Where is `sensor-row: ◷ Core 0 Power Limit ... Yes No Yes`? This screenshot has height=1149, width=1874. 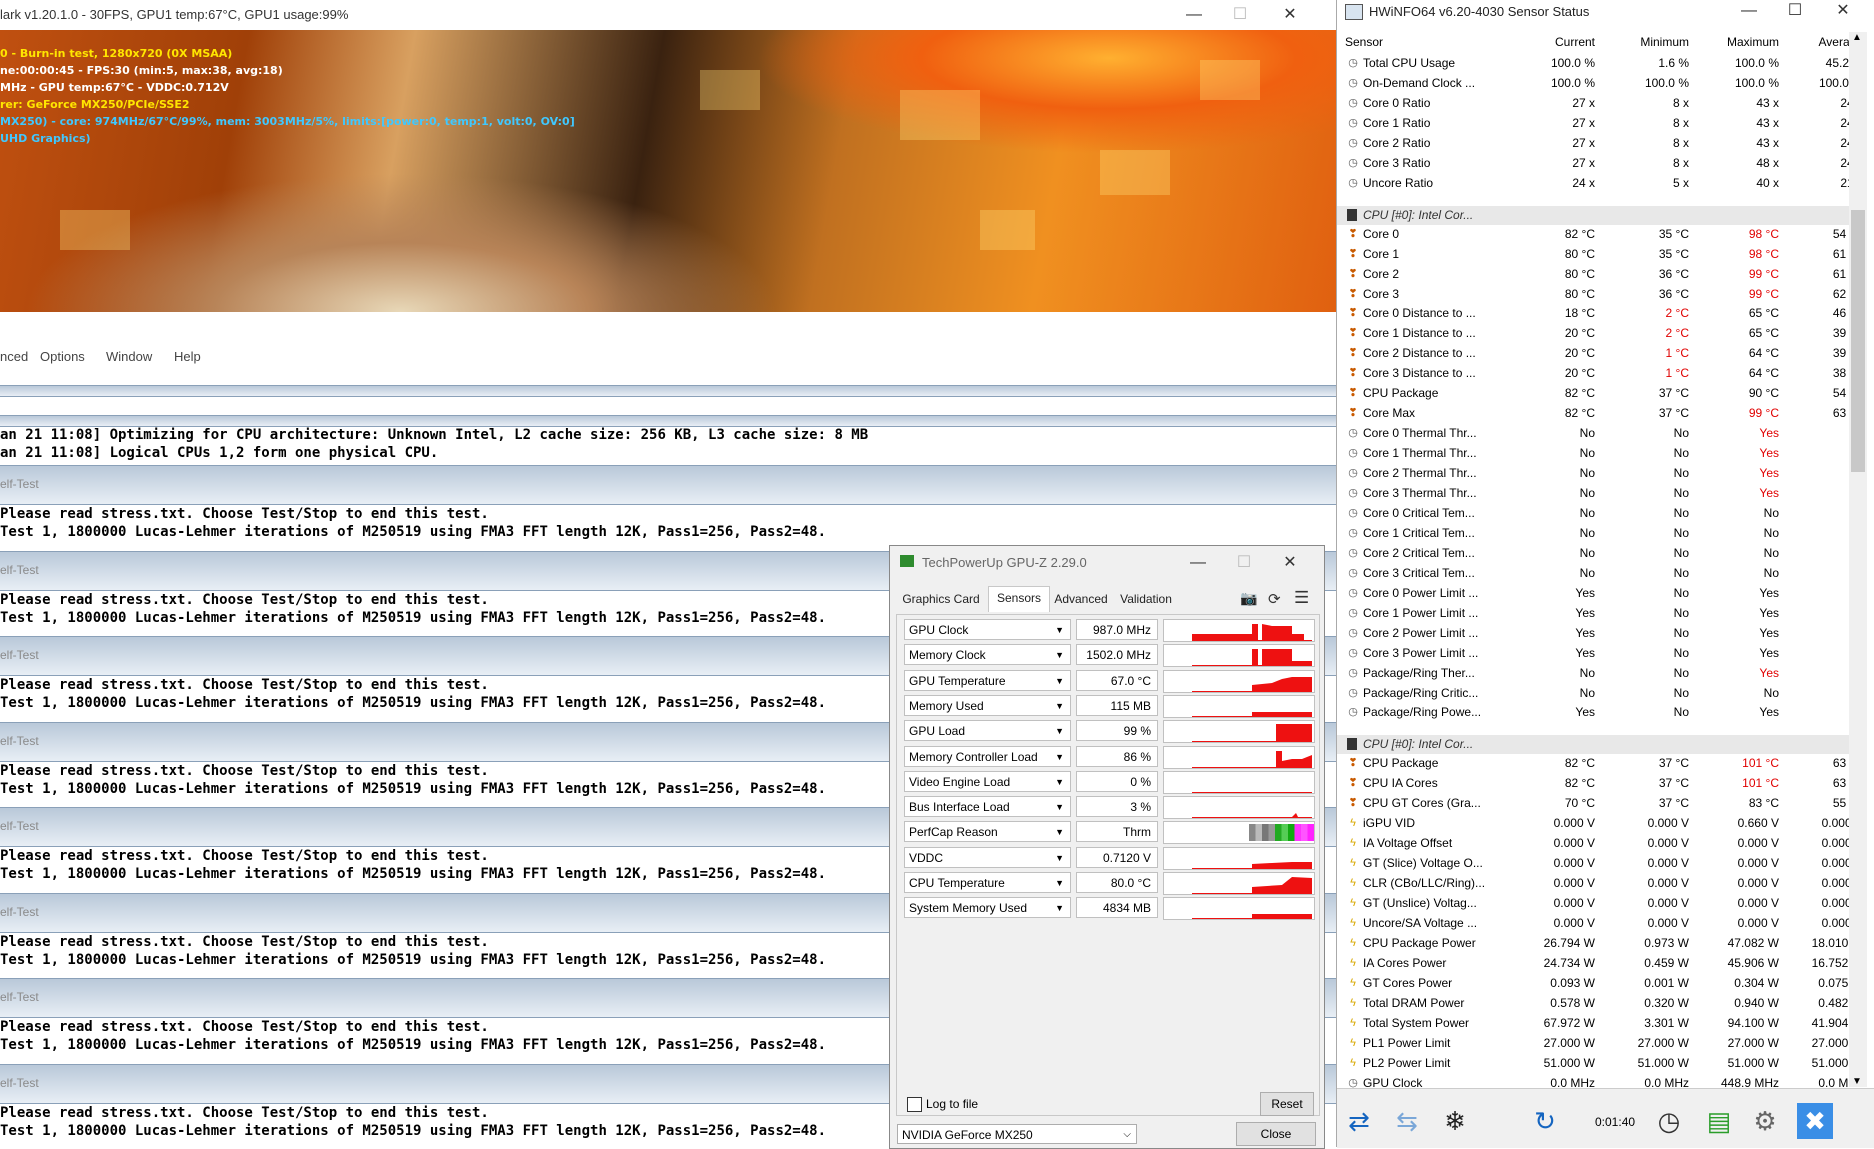 sensor-row: ◷ Core 0 Power Limit ... Yes No Yes is located at coordinates (1597, 593).